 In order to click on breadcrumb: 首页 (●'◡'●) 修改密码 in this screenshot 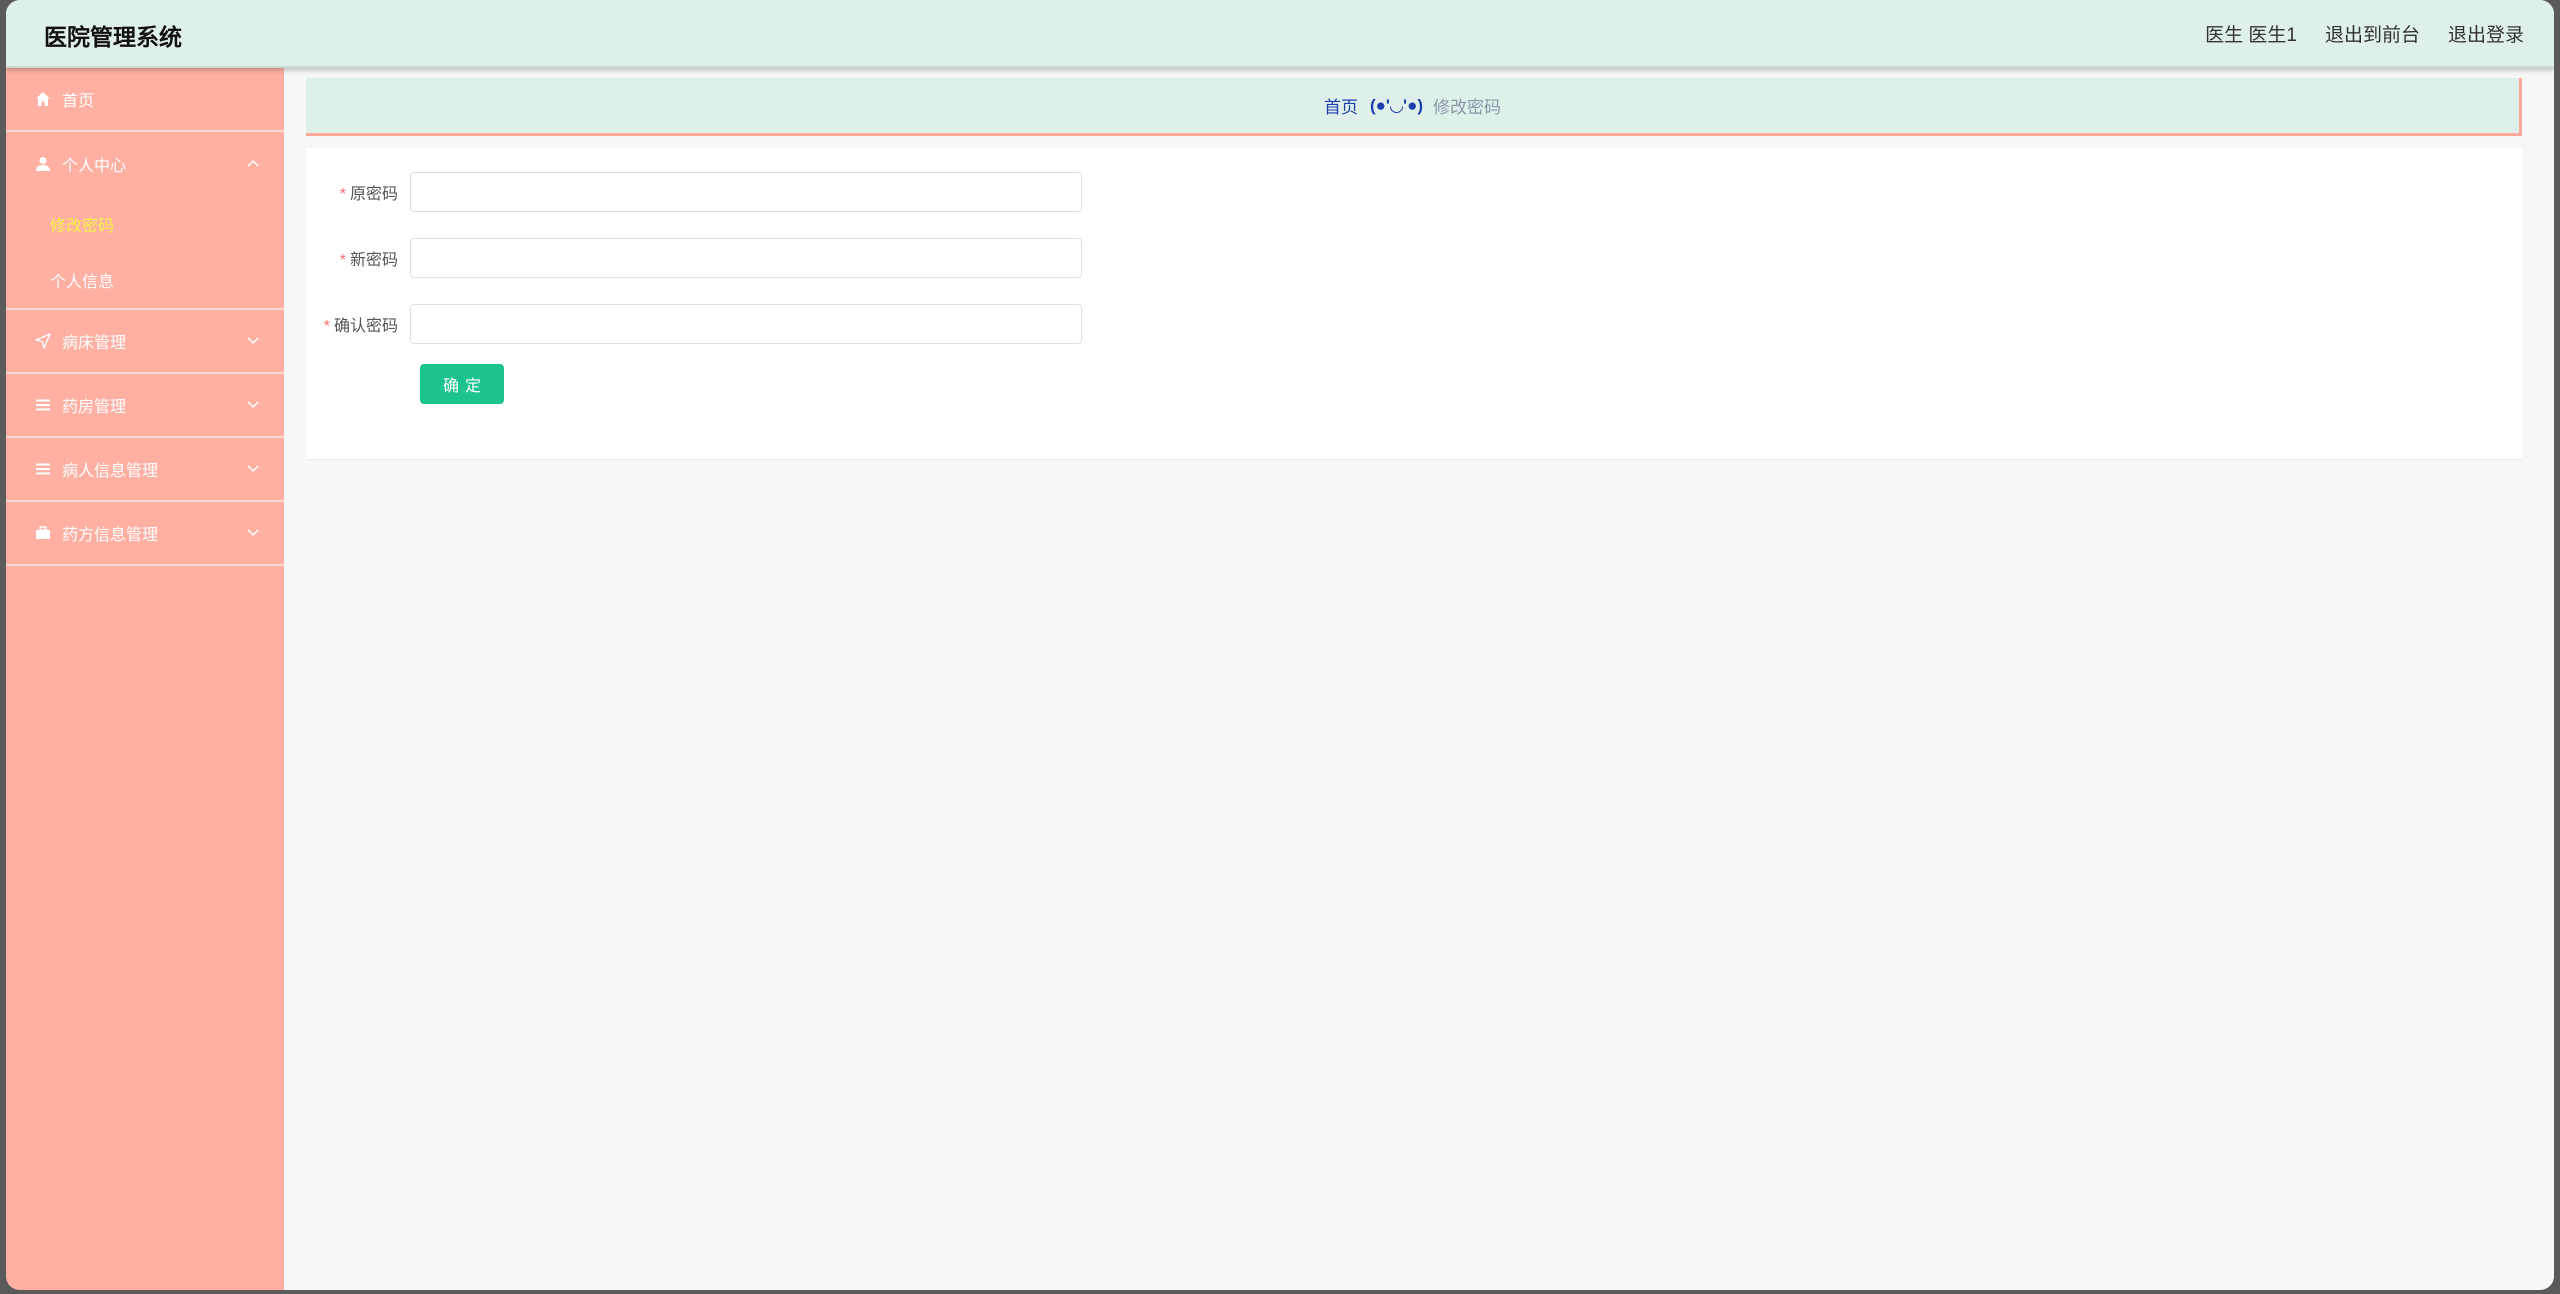, I will do `click(1414, 107)`.